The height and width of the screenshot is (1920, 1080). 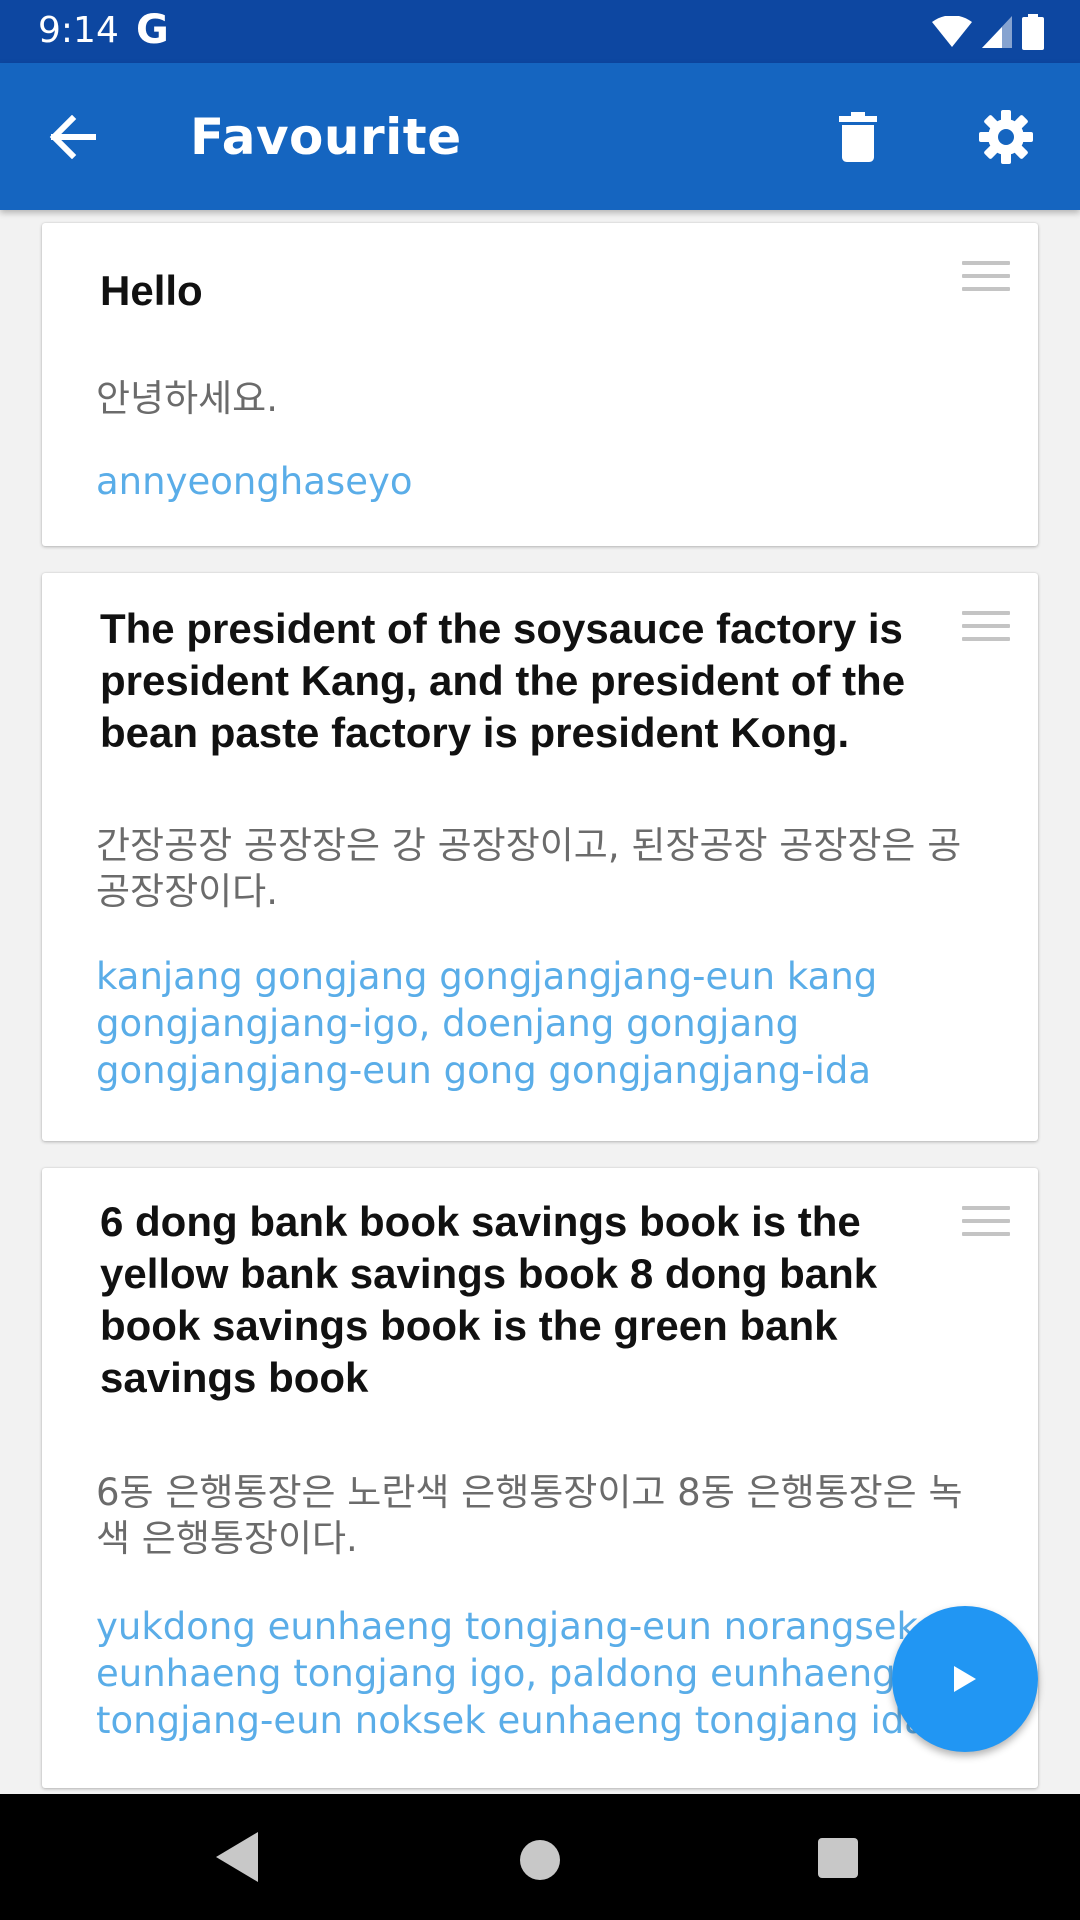 I want to click on status-bar: 9:14 G, so click(x=540, y=31).